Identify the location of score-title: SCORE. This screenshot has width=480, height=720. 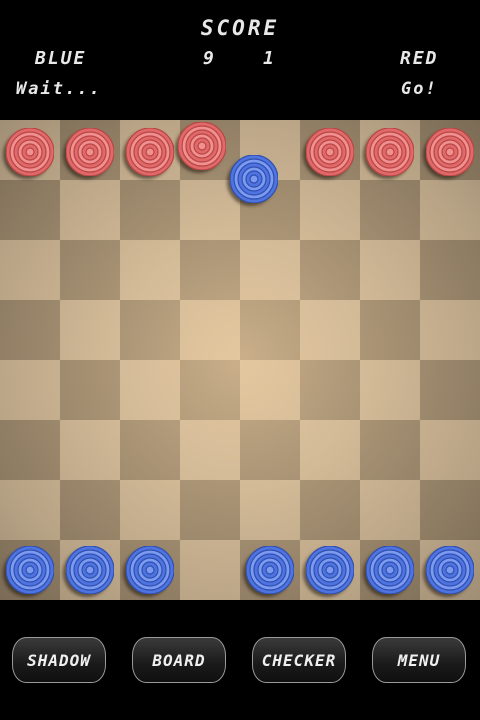
(240, 28).